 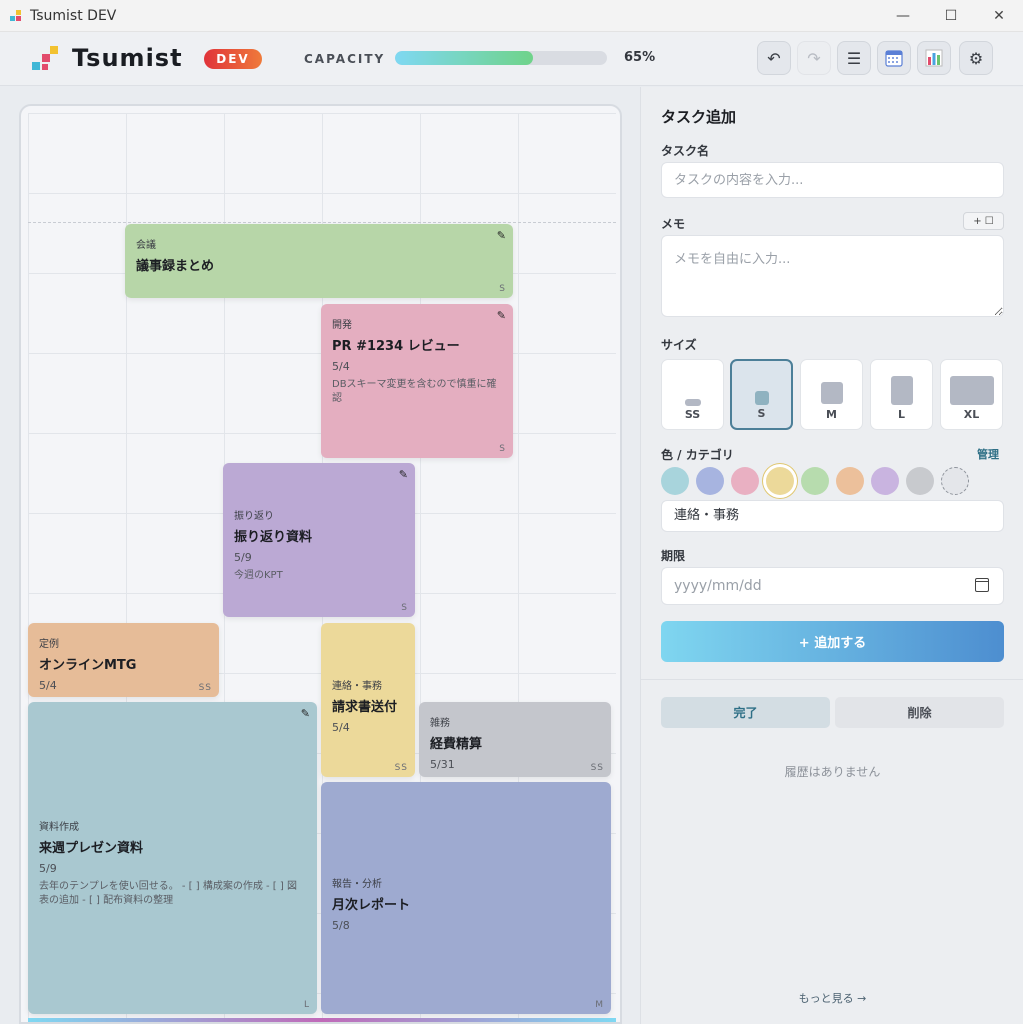 I want to click on calendar-view-button, so click(x=894, y=58).